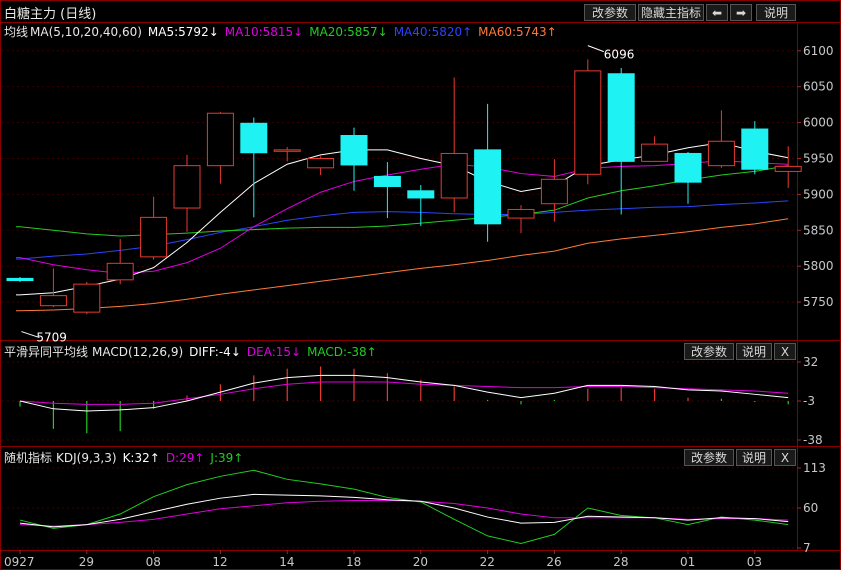 The width and height of the screenshot is (841, 570). What do you see at coordinates (274, 352) in the screenshot?
I see `dea-value: DEA:15↓` at bounding box center [274, 352].